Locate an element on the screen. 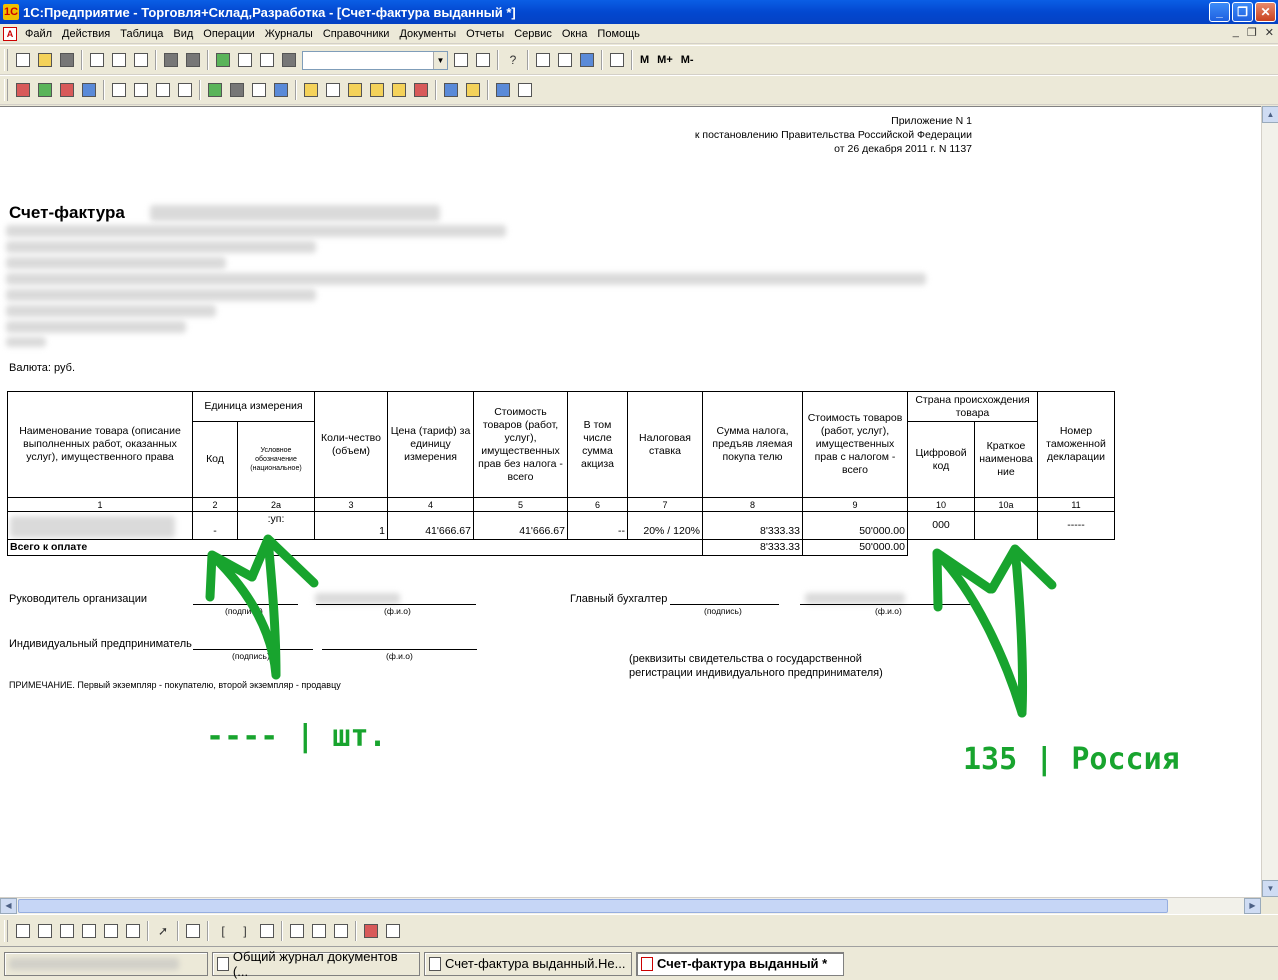 This screenshot has height=980, width=1278. help-icon: ? is located at coordinates (513, 60).